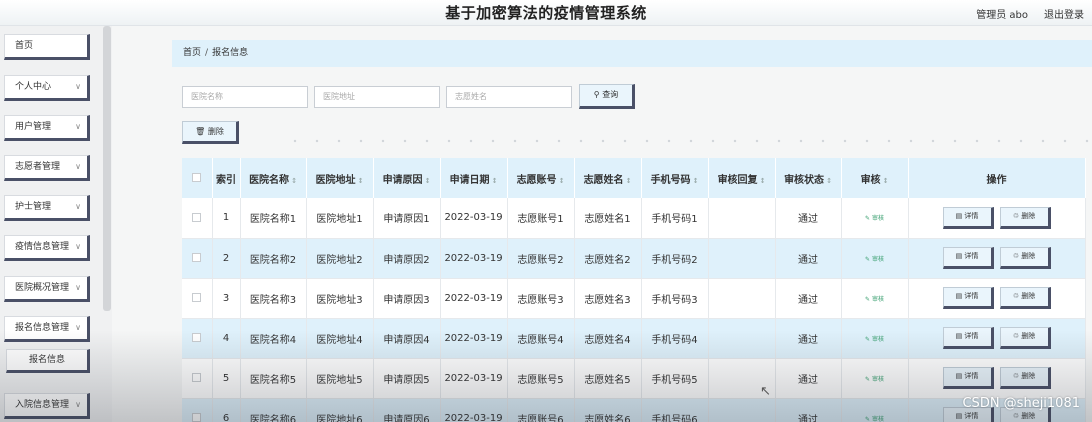  What do you see at coordinates (197, 177) in the screenshot?
I see `select-all-checkbox` at bounding box center [197, 177].